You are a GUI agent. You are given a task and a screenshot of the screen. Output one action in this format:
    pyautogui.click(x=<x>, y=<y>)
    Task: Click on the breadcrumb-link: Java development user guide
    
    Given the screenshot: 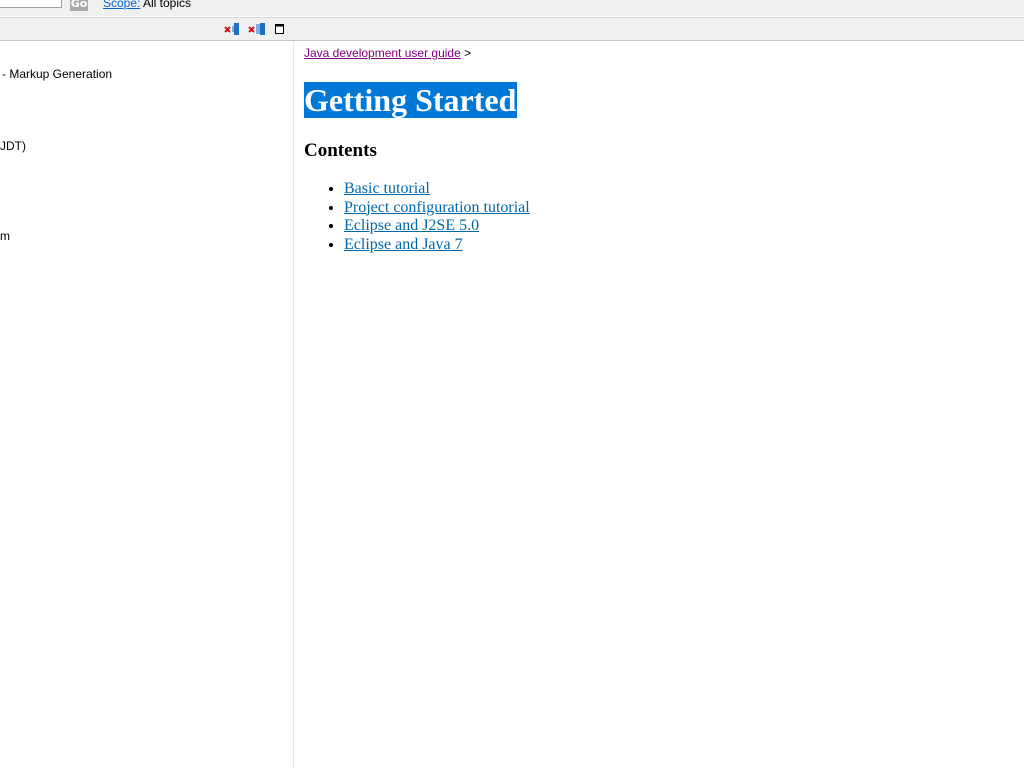 What is the action you would take?
    pyautogui.click(x=382, y=53)
    